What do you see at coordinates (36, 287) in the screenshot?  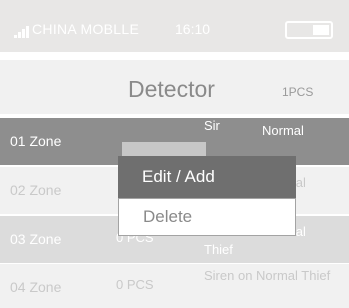 I see `zone-label: 04 Zone` at bounding box center [36, 287].